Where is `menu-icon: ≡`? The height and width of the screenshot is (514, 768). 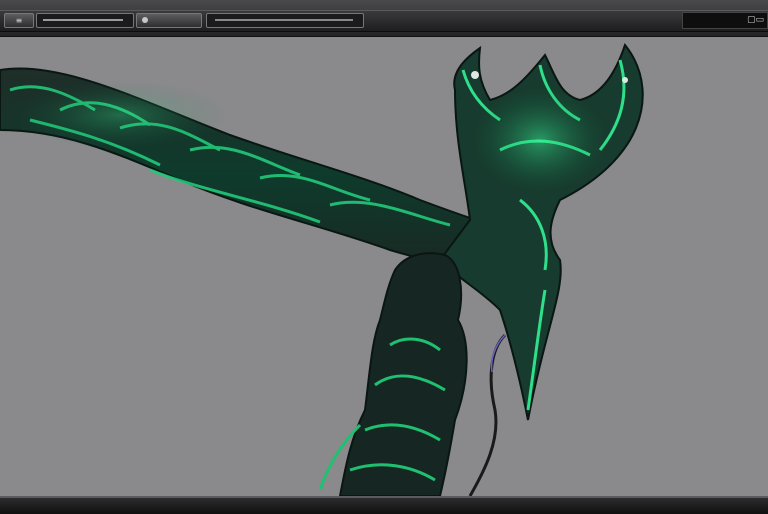 menu-icon: ≡ is located at coordinates (19, 20).